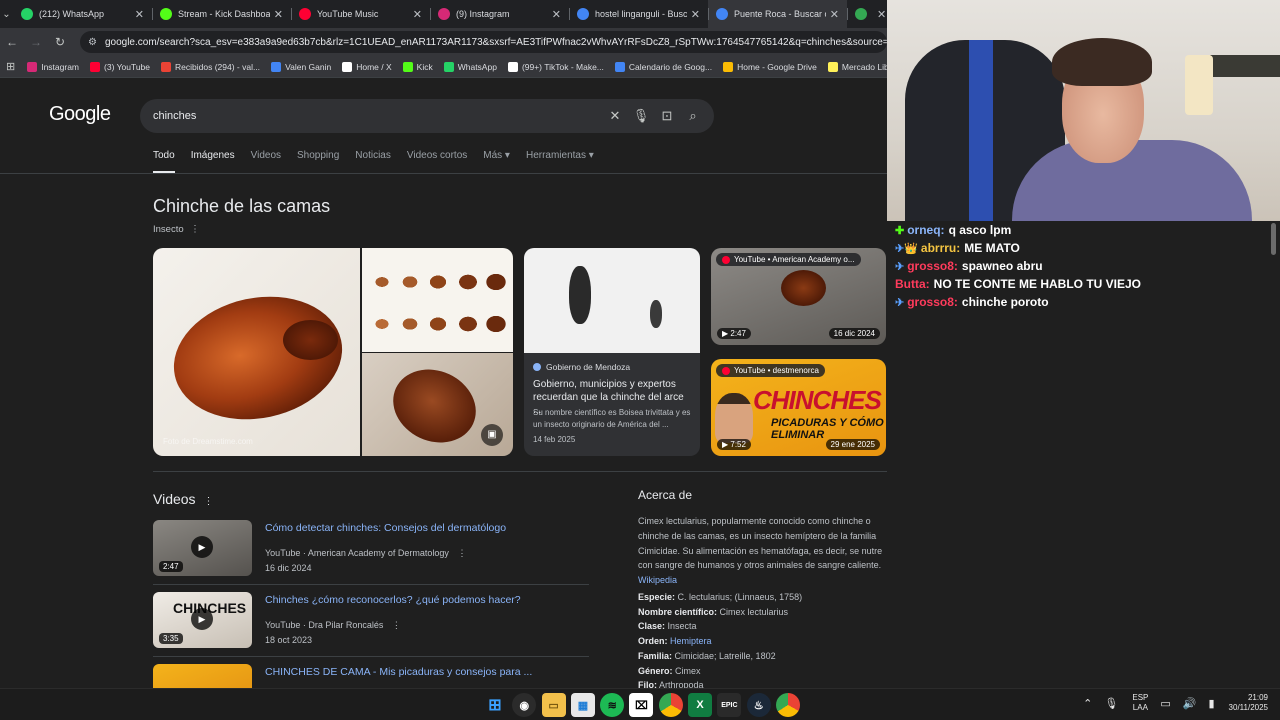  I want to click on filter-imagenes: Imágenes, so click(213, 161).